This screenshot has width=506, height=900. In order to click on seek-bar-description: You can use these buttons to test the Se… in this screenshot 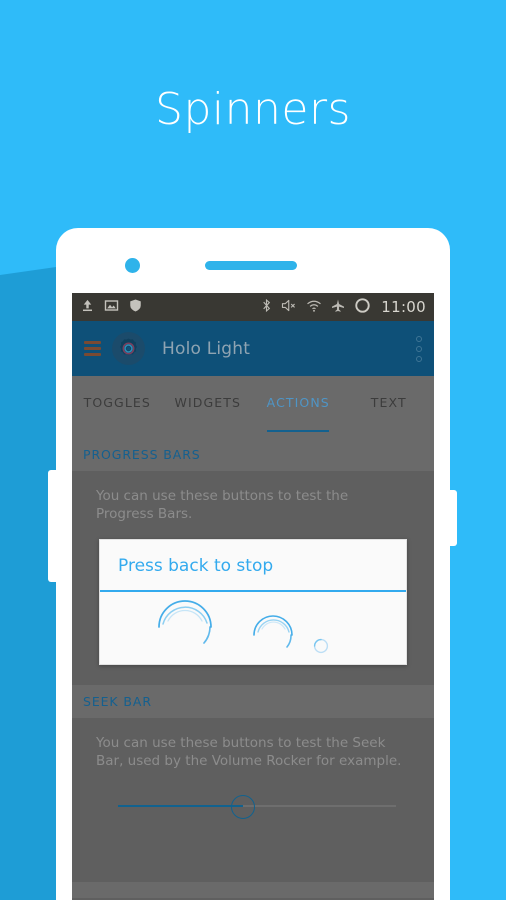, I will do `click(249, 752)`.